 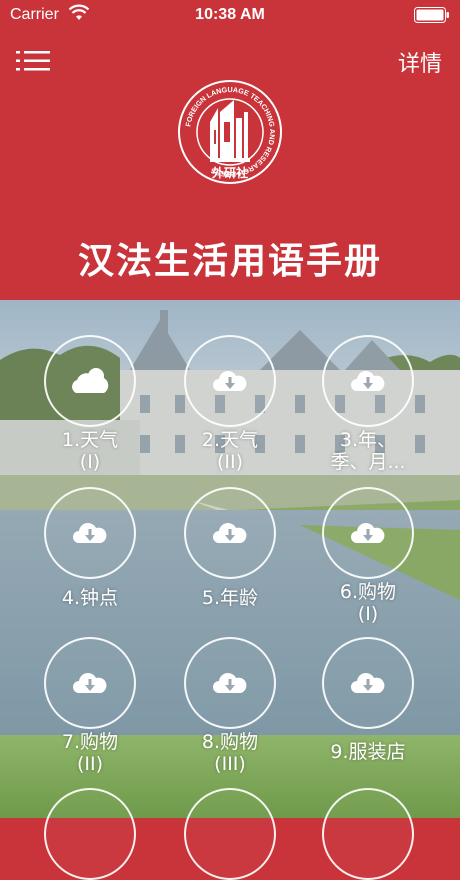 I want to click on battery-icon, so click(x=431, y=15).